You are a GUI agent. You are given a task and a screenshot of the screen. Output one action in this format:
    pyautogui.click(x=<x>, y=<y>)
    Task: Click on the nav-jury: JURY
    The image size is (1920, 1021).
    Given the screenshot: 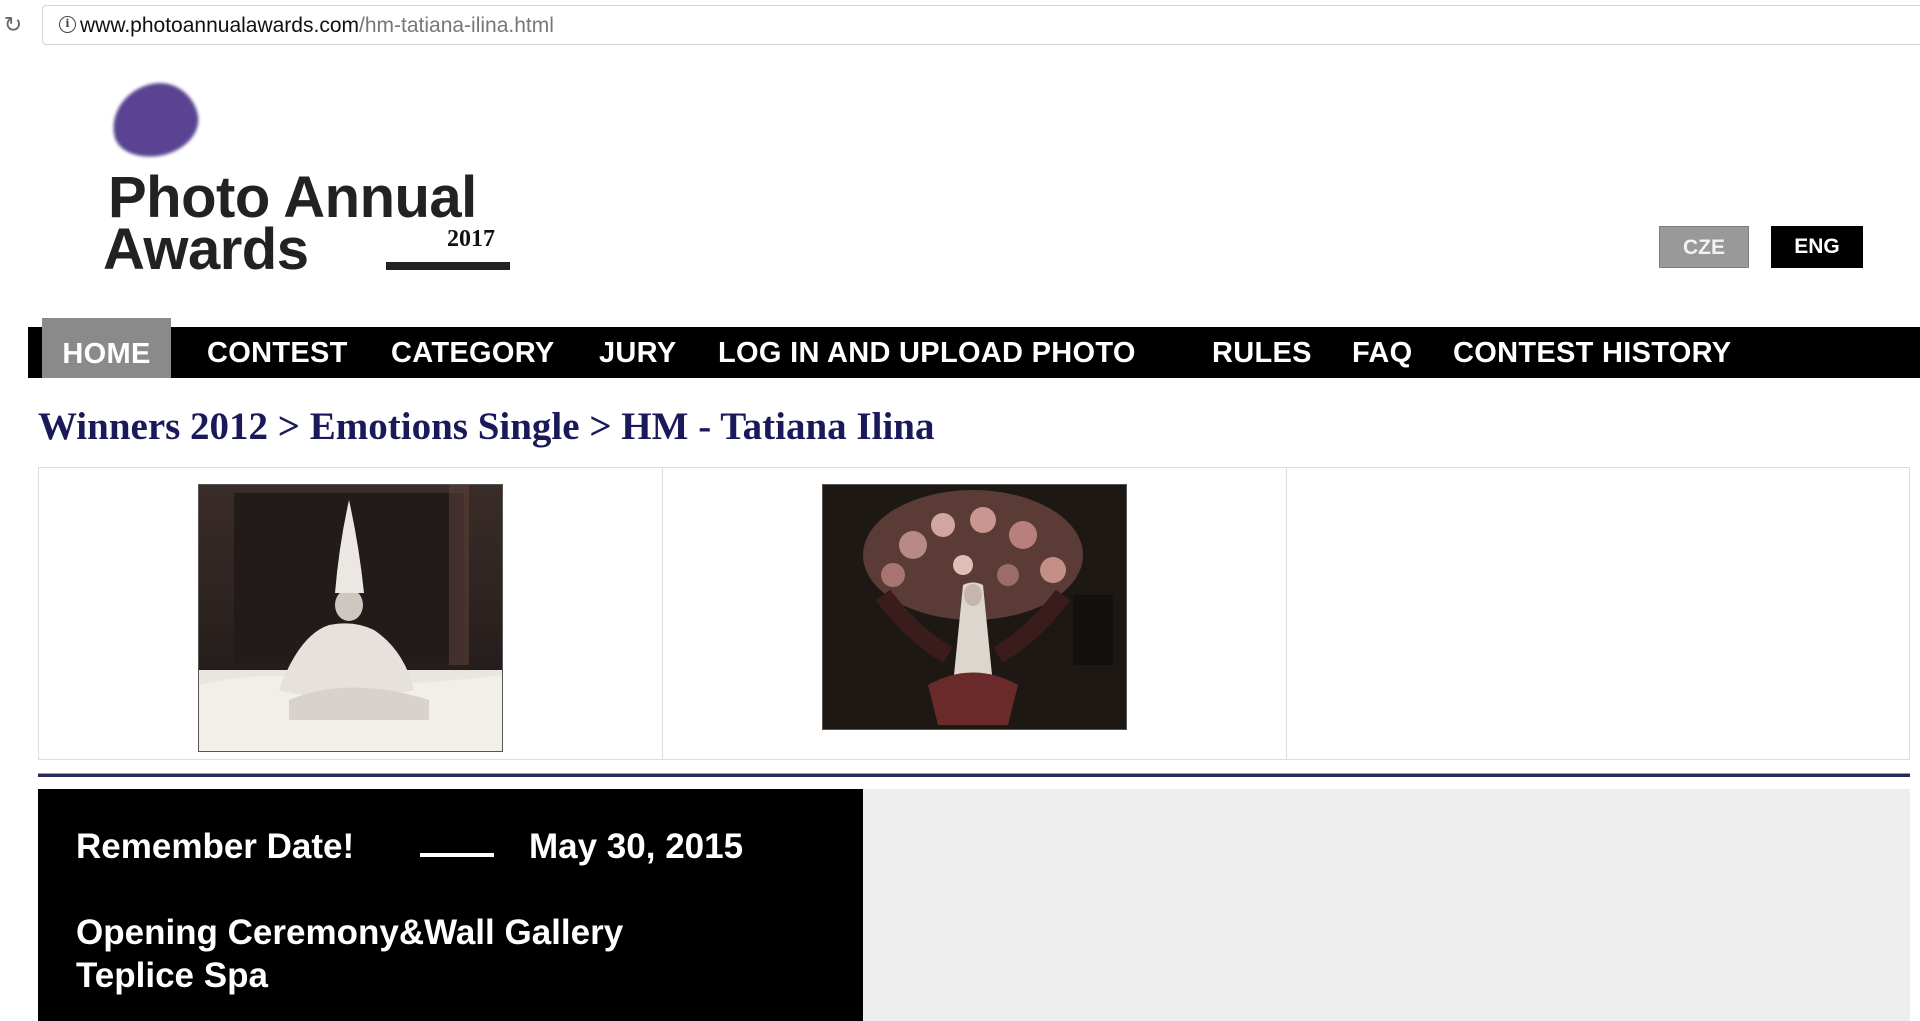 What is the action you would take?
    pyautogui.click(x=637, y=352)
    